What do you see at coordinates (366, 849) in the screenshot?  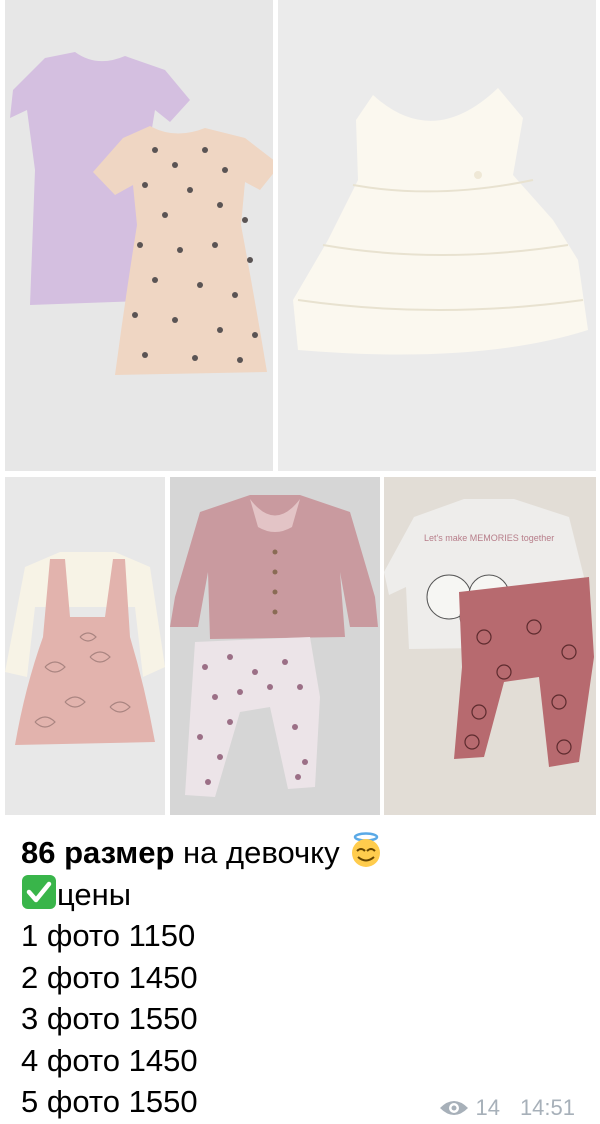 I see `smiling-face-with-halo-icon` at bounding box center [366, 849].